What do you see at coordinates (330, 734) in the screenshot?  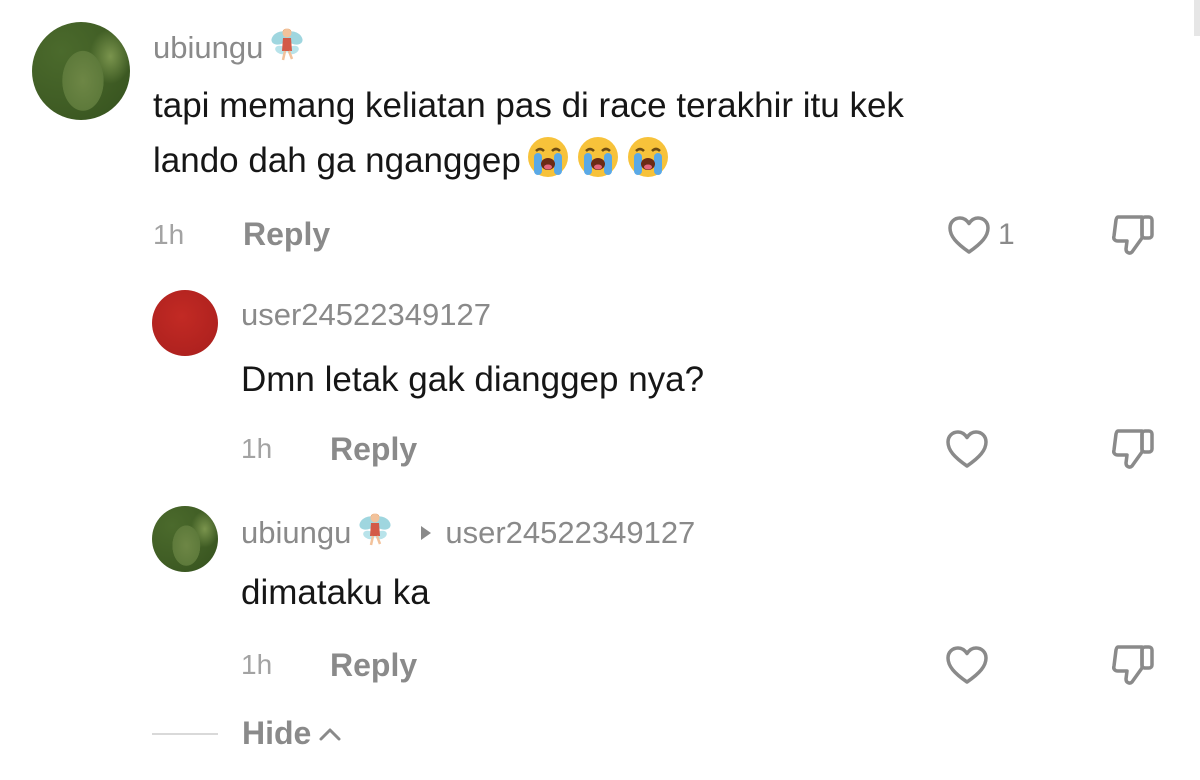 I see `chevron-up-icon` at bounding box center [330, 734].